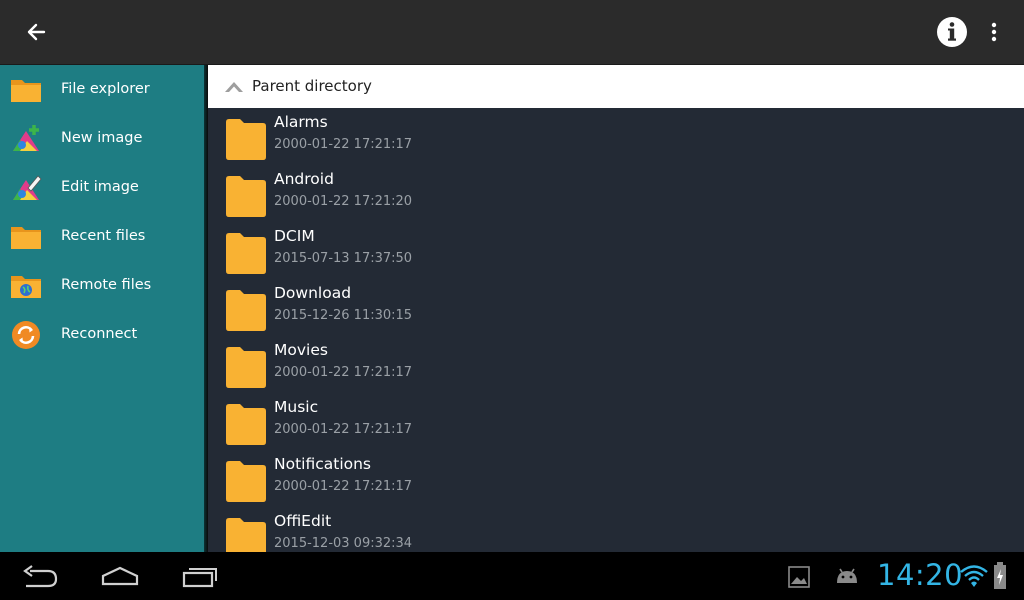 This screenshot has height=600, width=1024. I want to click on new-image-icon, so click(26, 138).